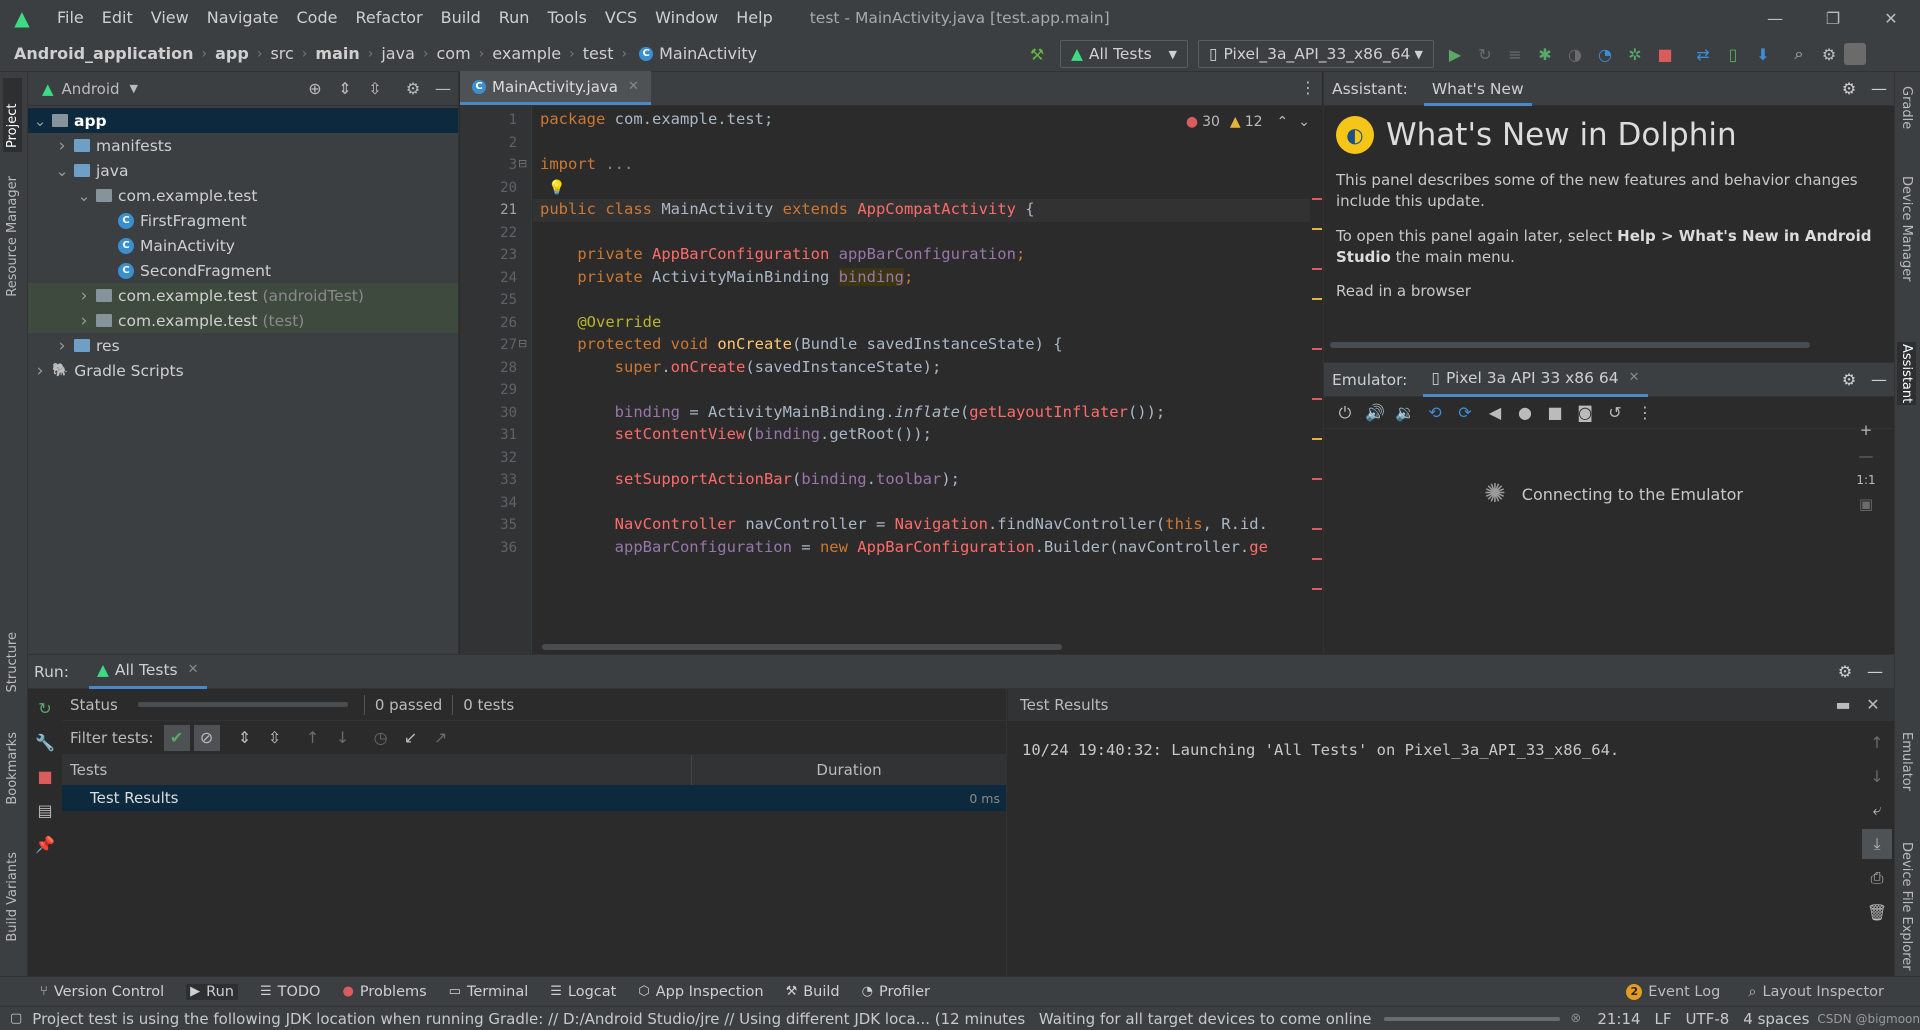 This screenshot has height=1030, width=1920. I want to click on tab-all-tests: ▲ All Tests ✕, so click(147, 671).